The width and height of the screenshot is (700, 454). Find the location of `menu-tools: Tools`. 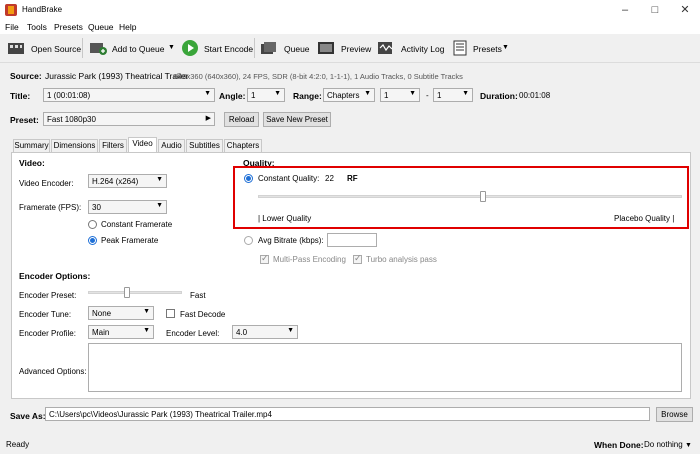

menu-tools: Tools is located at coordinates (37, 27).